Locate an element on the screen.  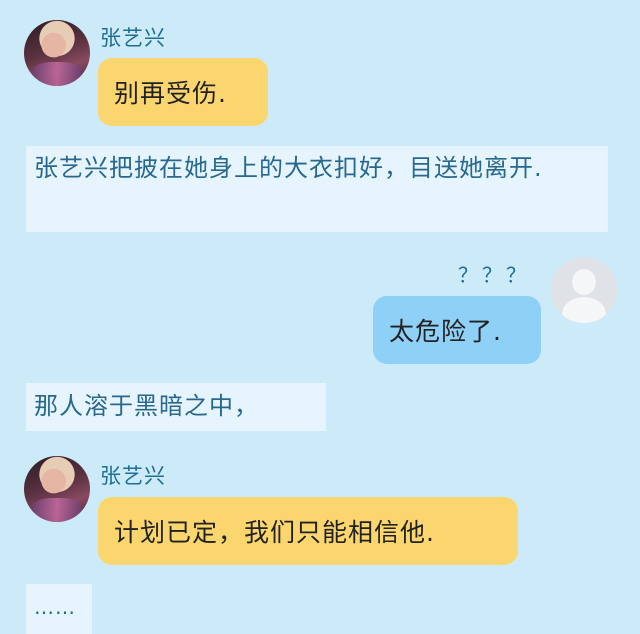
narration-text: 张艺兴把披在她身上的大衣扣好，目送她离开. is located at coordinates (317, 189).